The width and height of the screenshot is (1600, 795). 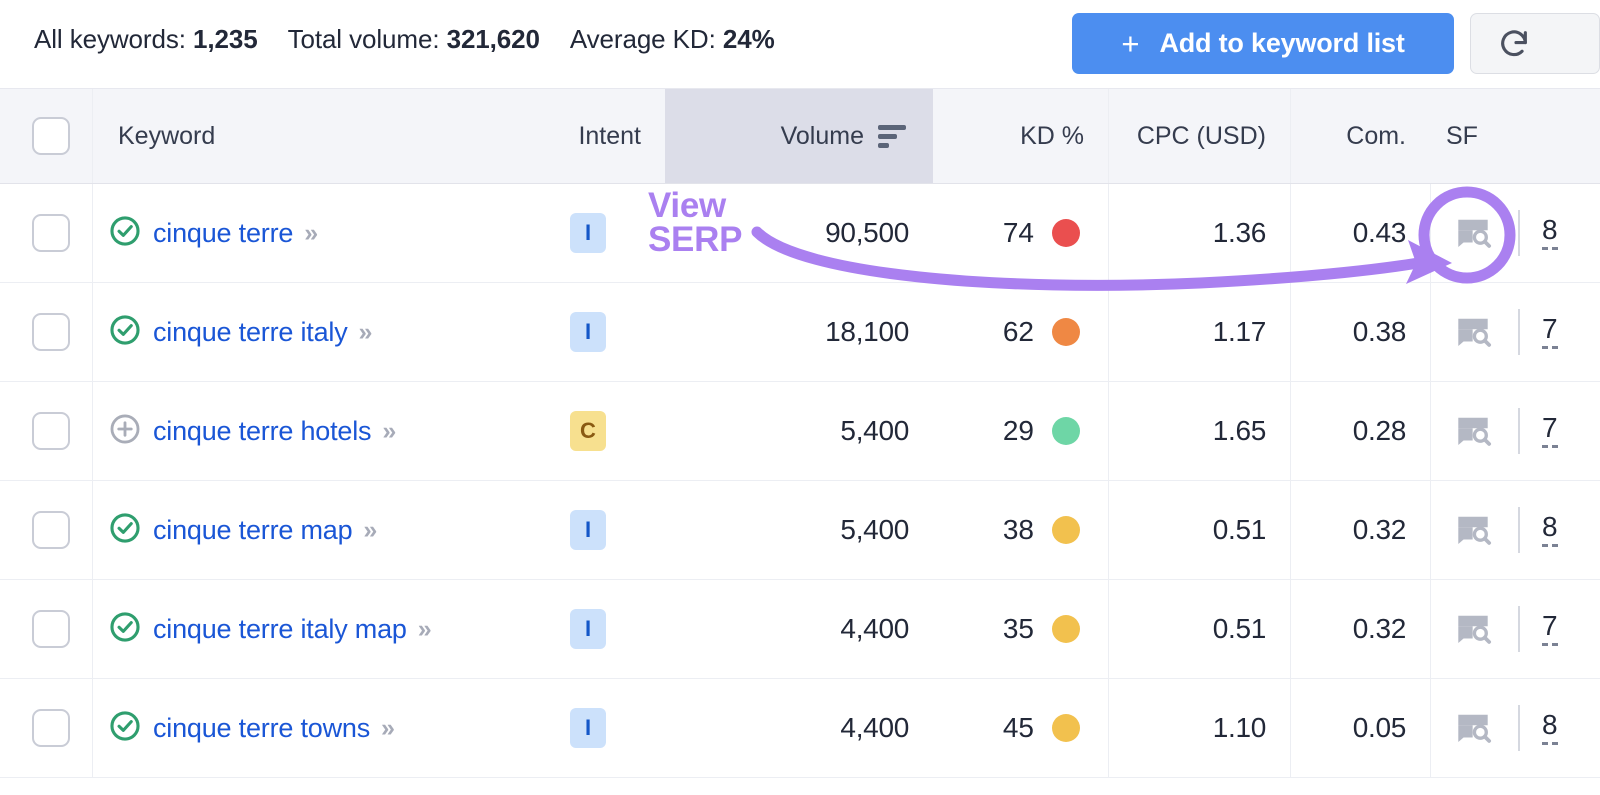 What do you see at coordinates (1535, 43) in the screenshot?
I see `refresh-button` at bounding box center [1535, 43].